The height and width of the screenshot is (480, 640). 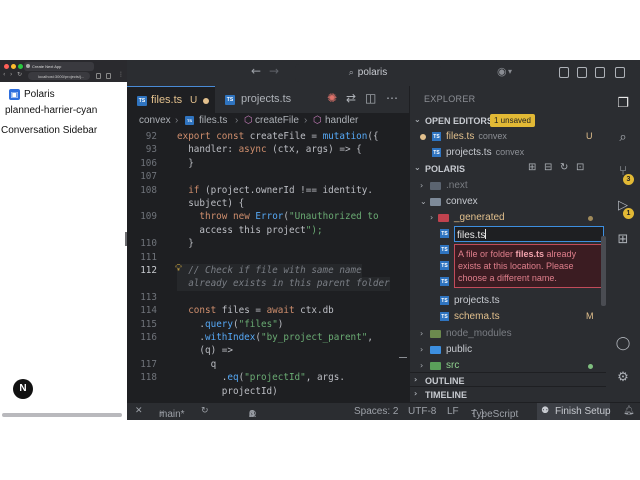 What do you see at coordinates (580, 167) in the screenshot?
I see `collapse-all-icon: ⊡` at bounding box center [580, 167].